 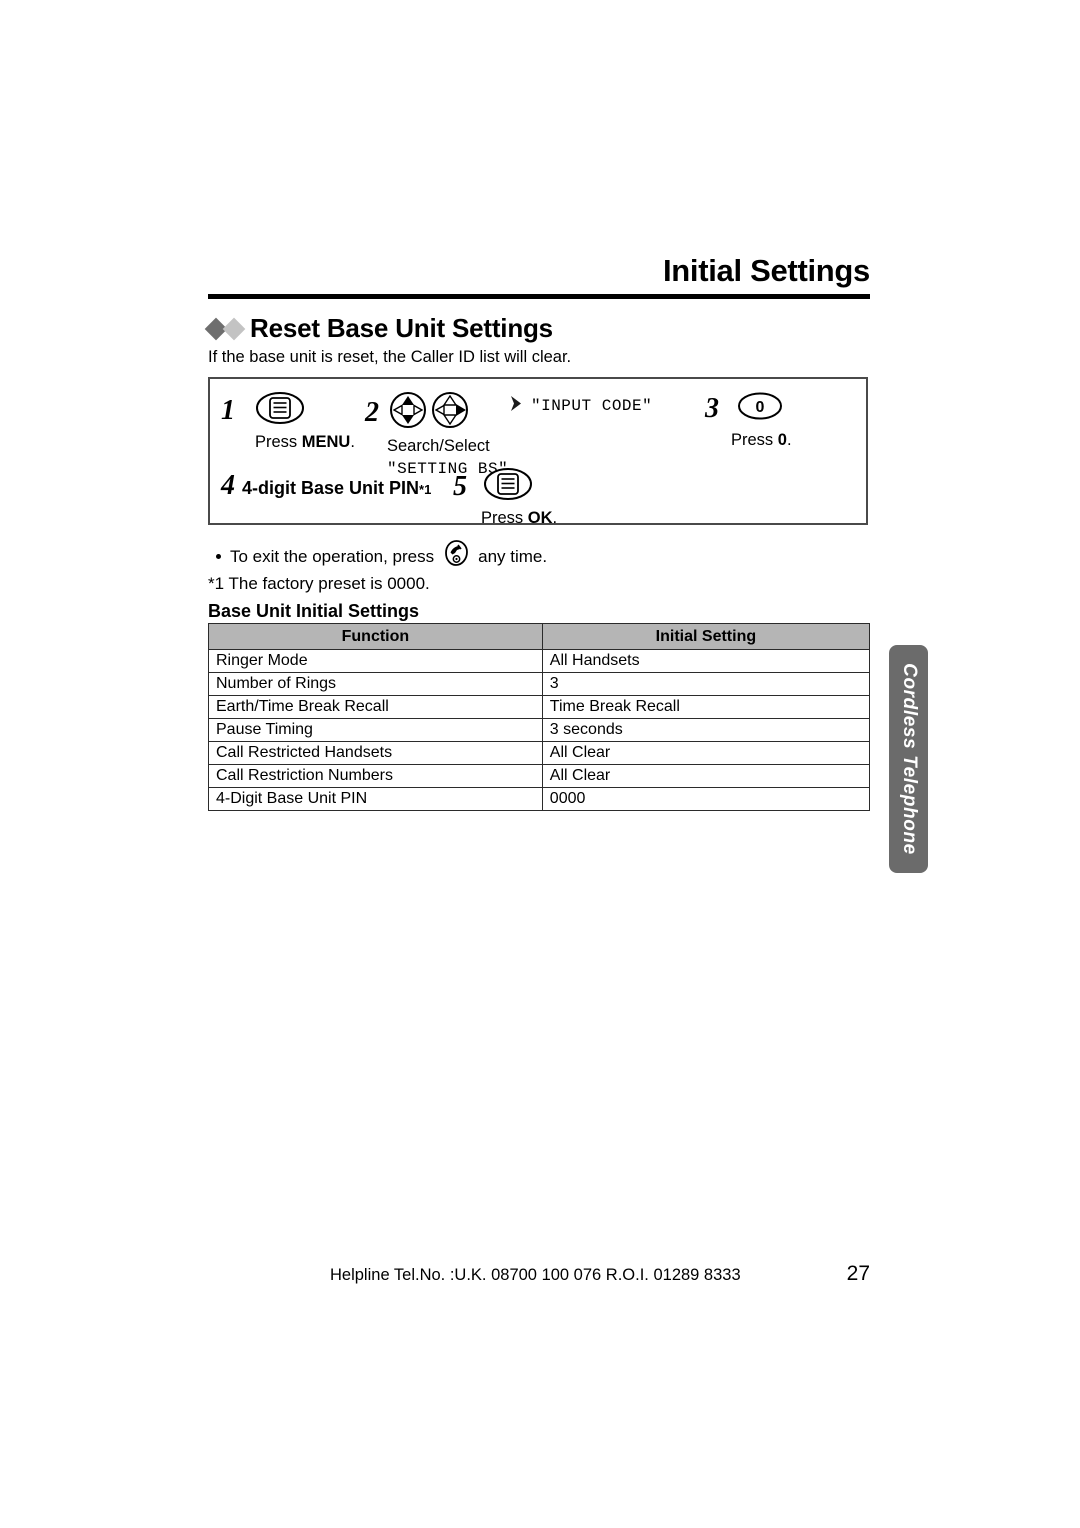 What do you see at coordinates (314, 611) in the screenshot?
I see `table-title: Base Unit Initial Settings` at bounding box center [314, 611].